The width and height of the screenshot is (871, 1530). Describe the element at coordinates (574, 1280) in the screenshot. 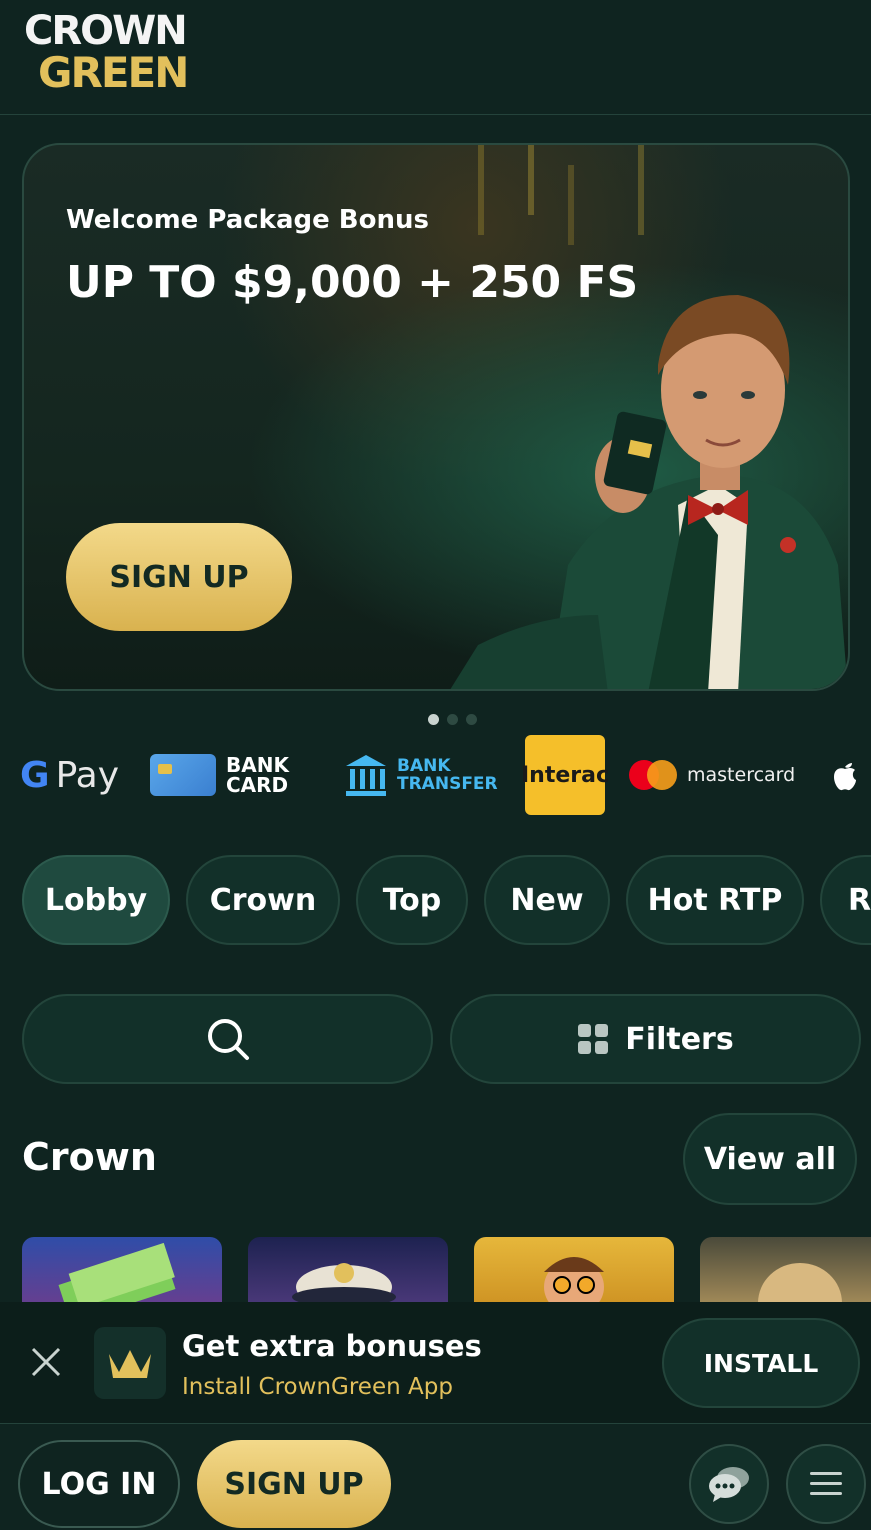

I see `character-art` at that location.